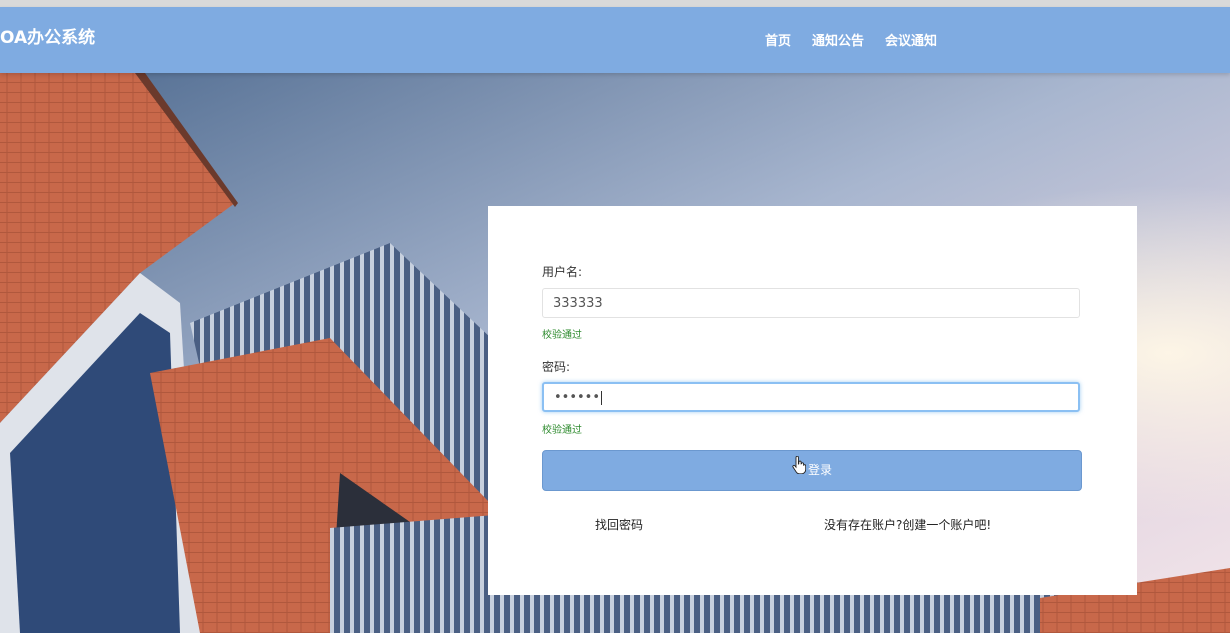  Describe the element at coordinates (578, 303) in the screenshot. I see `username-value: 333333` at that location.